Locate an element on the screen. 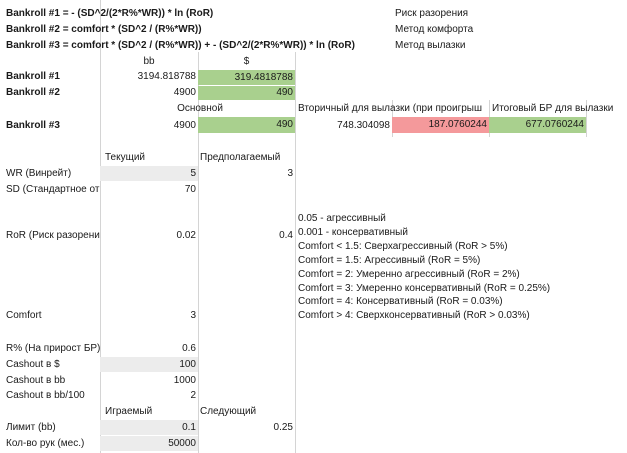 The width and height of the screenshot is (627, 453). bankroll-3-bb: 4900 is located at coordinates (149, 126).